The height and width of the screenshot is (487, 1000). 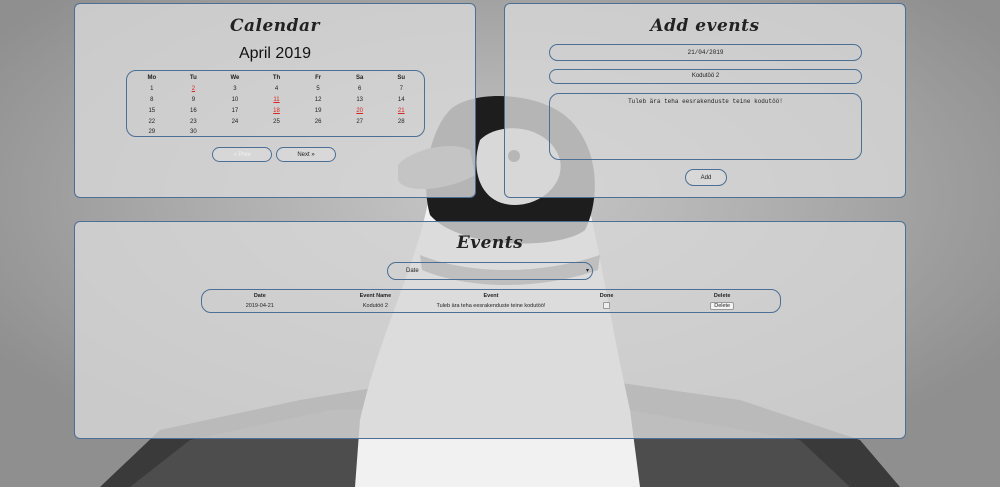 I want to click on calendar-day: 28, so click(x=401, y=122).